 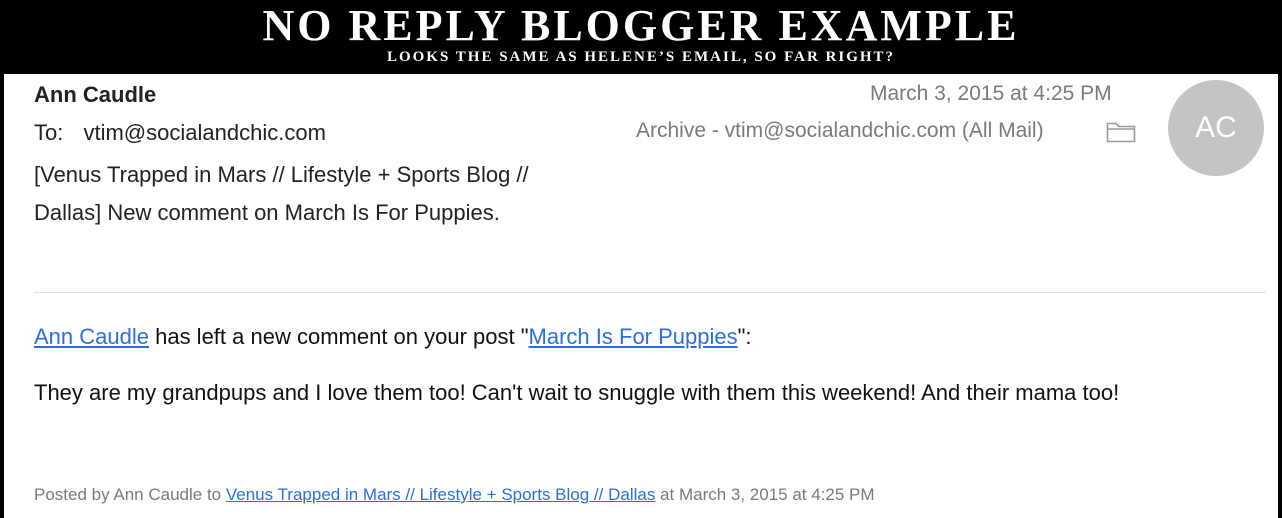 What do you see at coordinates (991, 93) in the screenshot?
I see `email-date: March 3, 2015 at 4:25 PM` at bounding box center [991, 93].